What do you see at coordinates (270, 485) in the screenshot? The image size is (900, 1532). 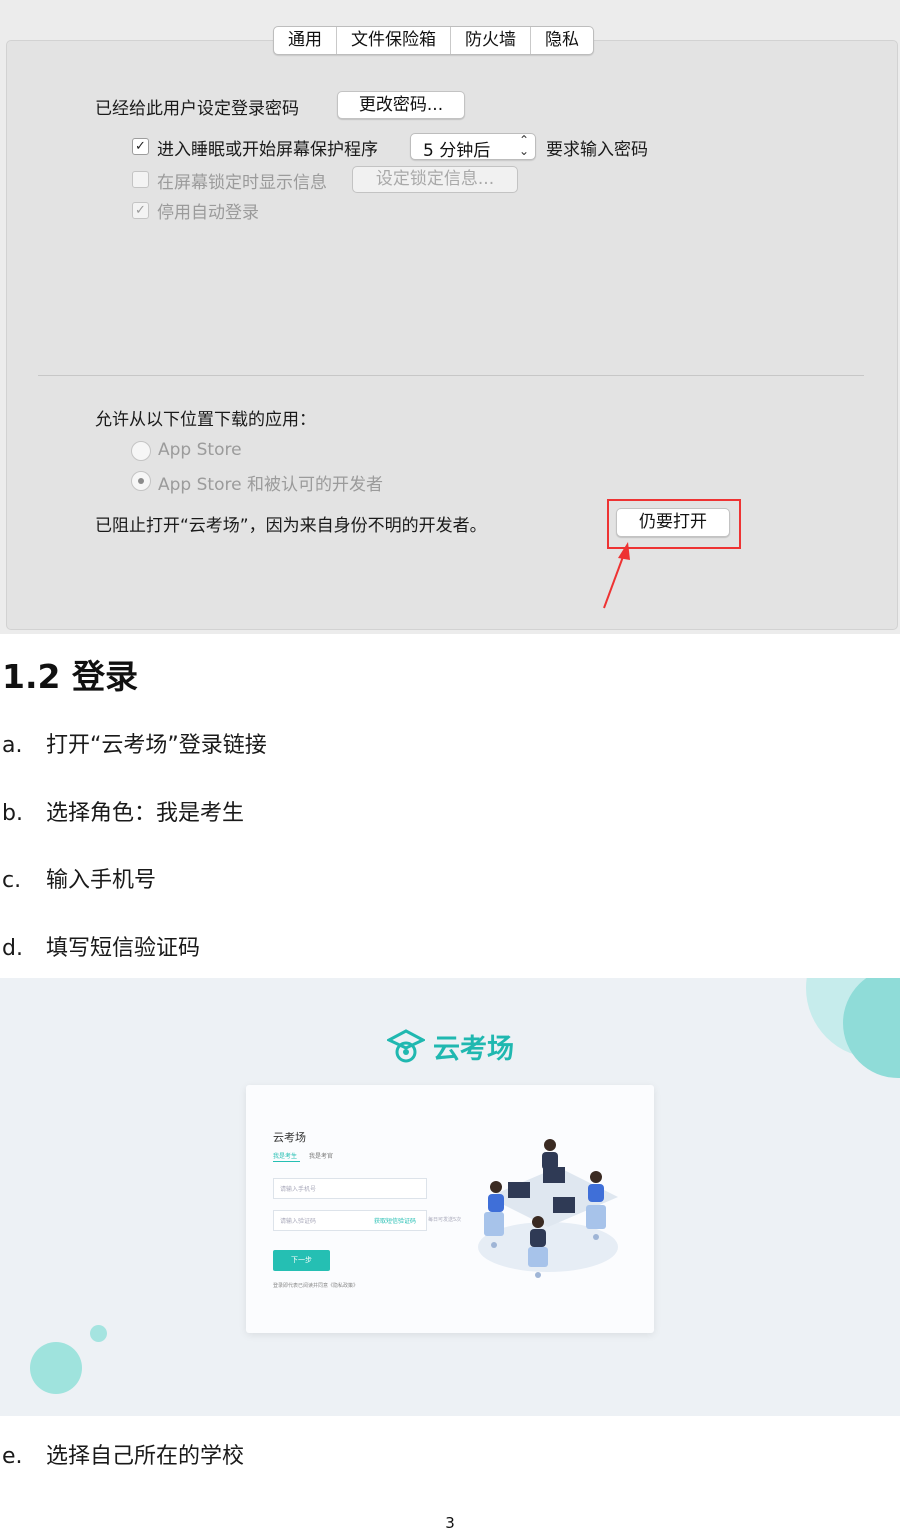 I see `radio-app-store-developers-label: App Store 和被认可的开发者` at bounding box center [270, 485].